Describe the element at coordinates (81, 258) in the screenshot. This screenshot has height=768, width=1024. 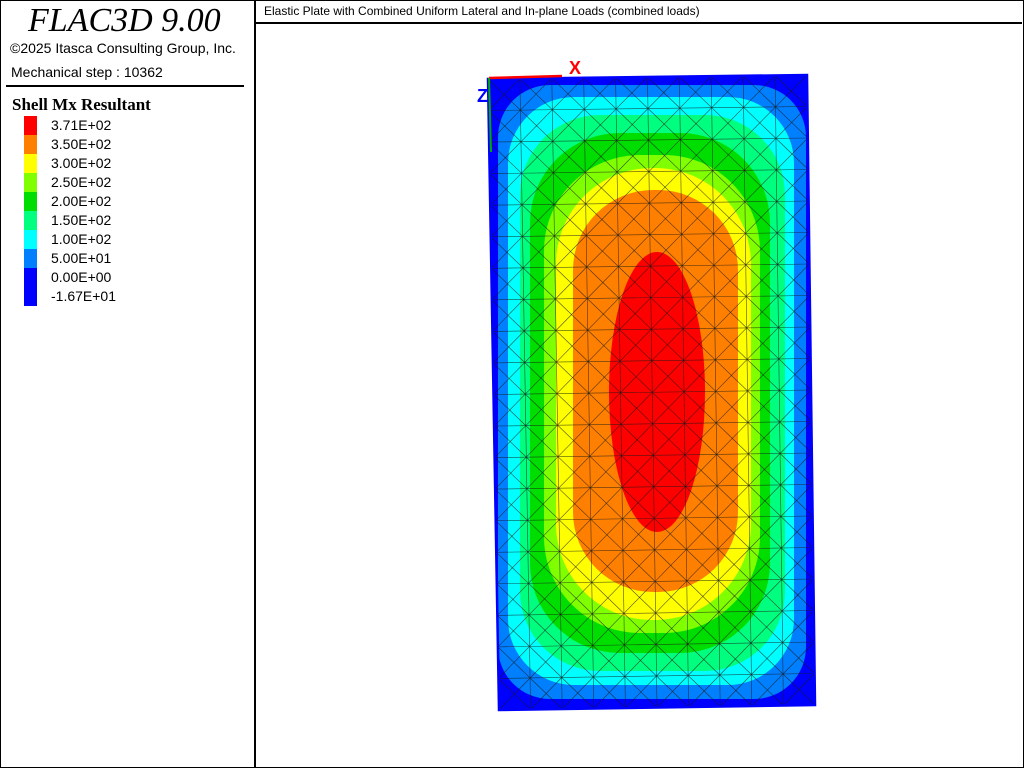
I see `legend-value: 5.00E+01` at that location.